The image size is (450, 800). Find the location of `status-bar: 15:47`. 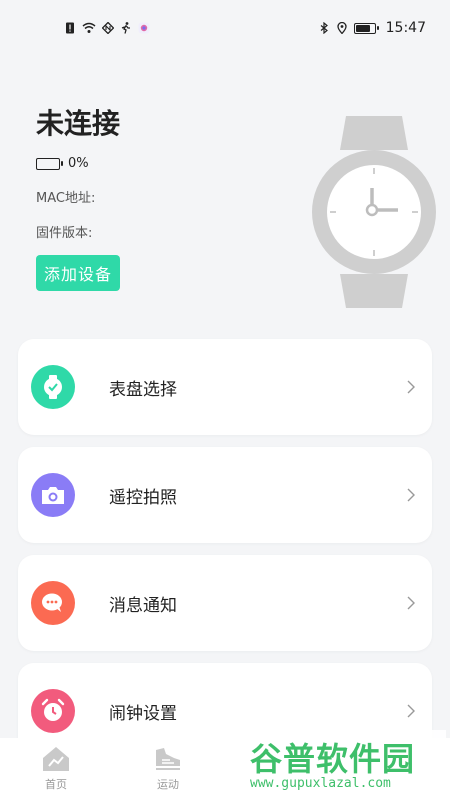

status-bar: 15:47 is located at coordinates (225, 28).